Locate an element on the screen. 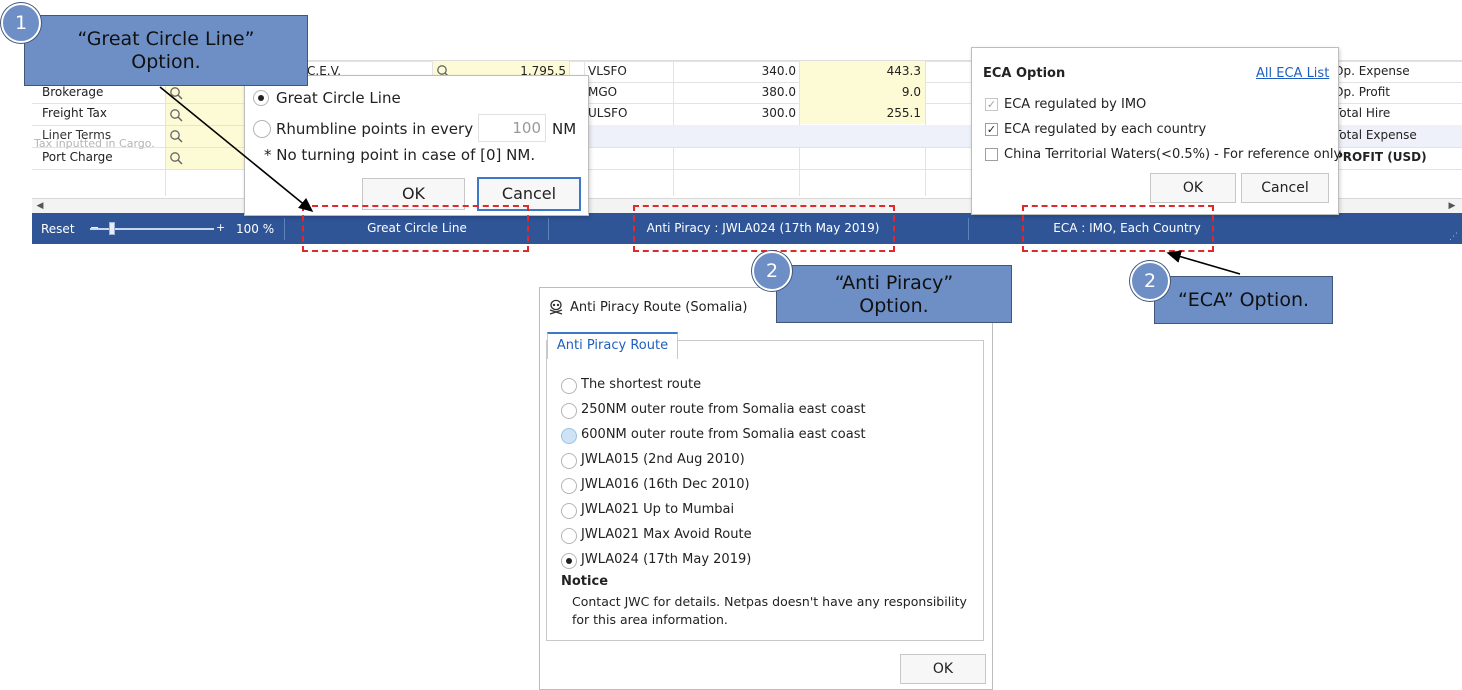  skull-icon is located at coordinates (556, 307).